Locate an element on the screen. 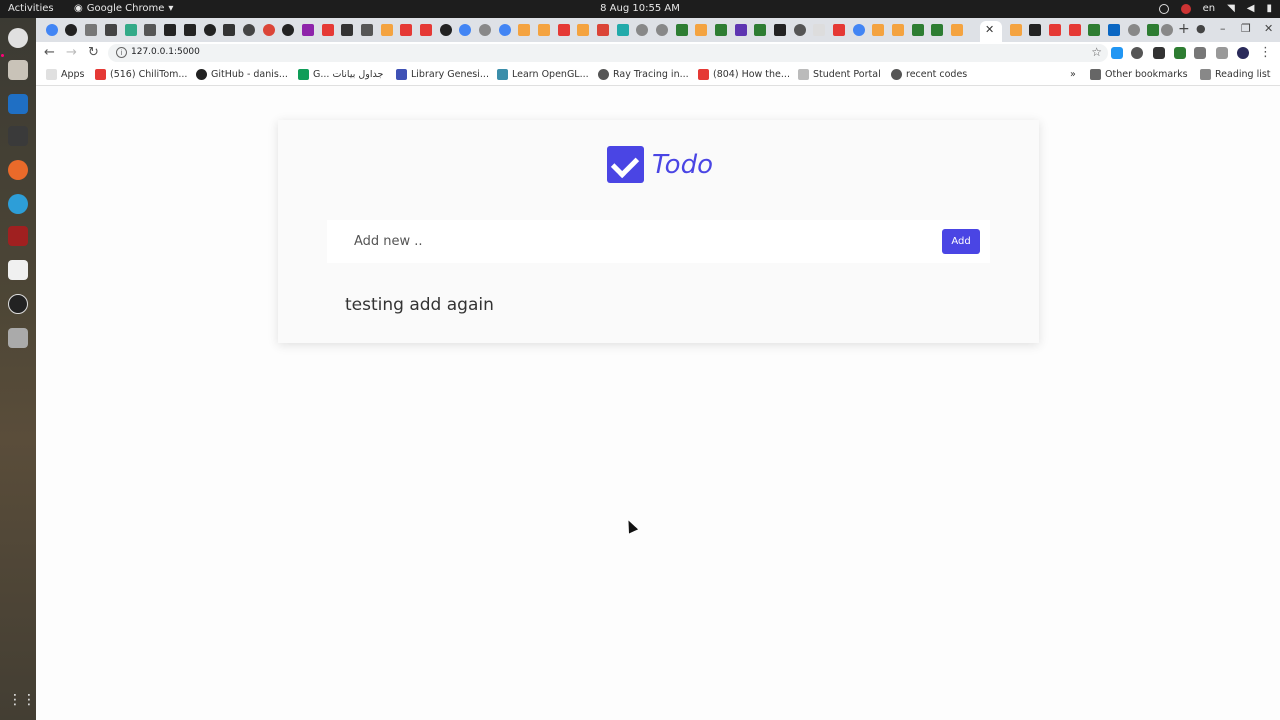 The width and height of the screenshot is (1280, 720). system-tray: en ◥ ◀ ▮ is located at coordinates (1215, 8).